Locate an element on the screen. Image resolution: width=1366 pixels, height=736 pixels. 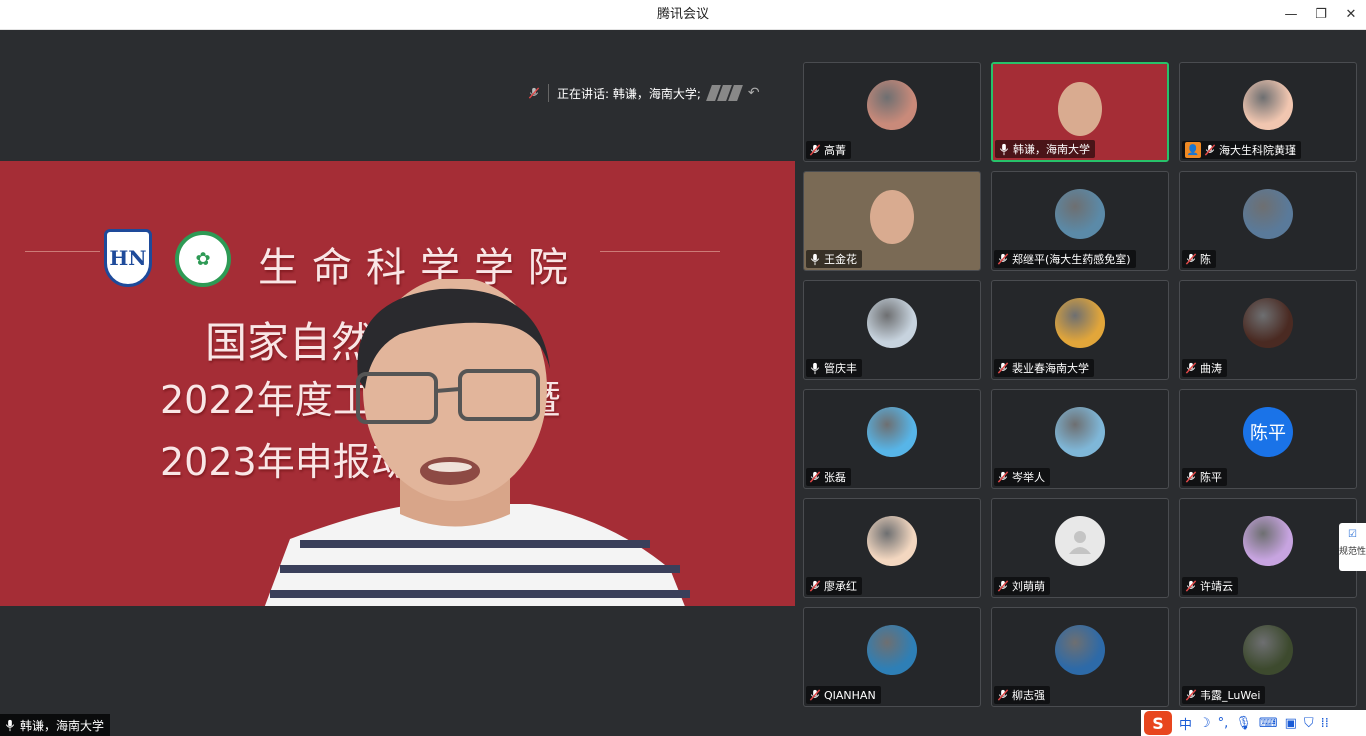
participant-tile: 管庆丰 is located at coordinates (892, 330).